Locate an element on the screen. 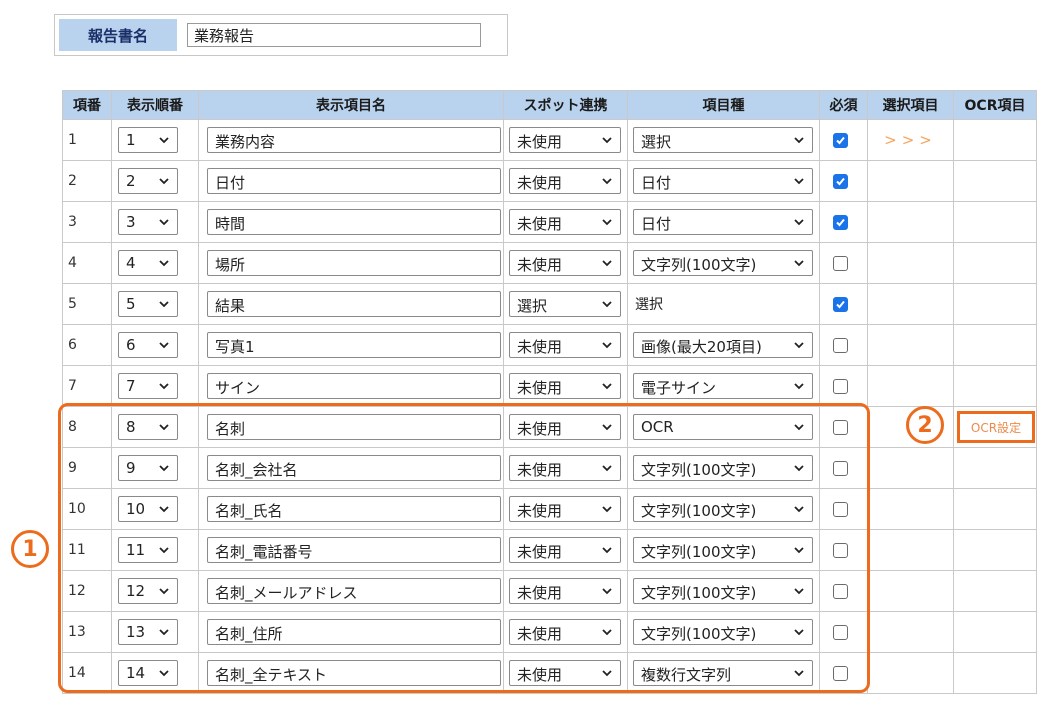  ocr-settings-button: OCR設定 is located at coordinates (996, 427).